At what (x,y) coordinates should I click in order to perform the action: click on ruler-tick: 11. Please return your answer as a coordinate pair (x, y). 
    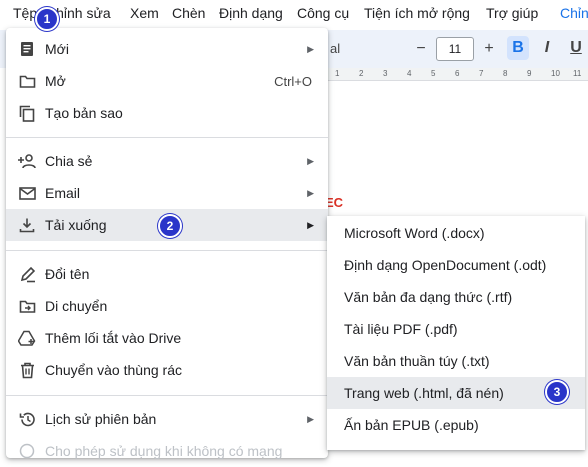
    Looking at the image, I should click on (577, 73).